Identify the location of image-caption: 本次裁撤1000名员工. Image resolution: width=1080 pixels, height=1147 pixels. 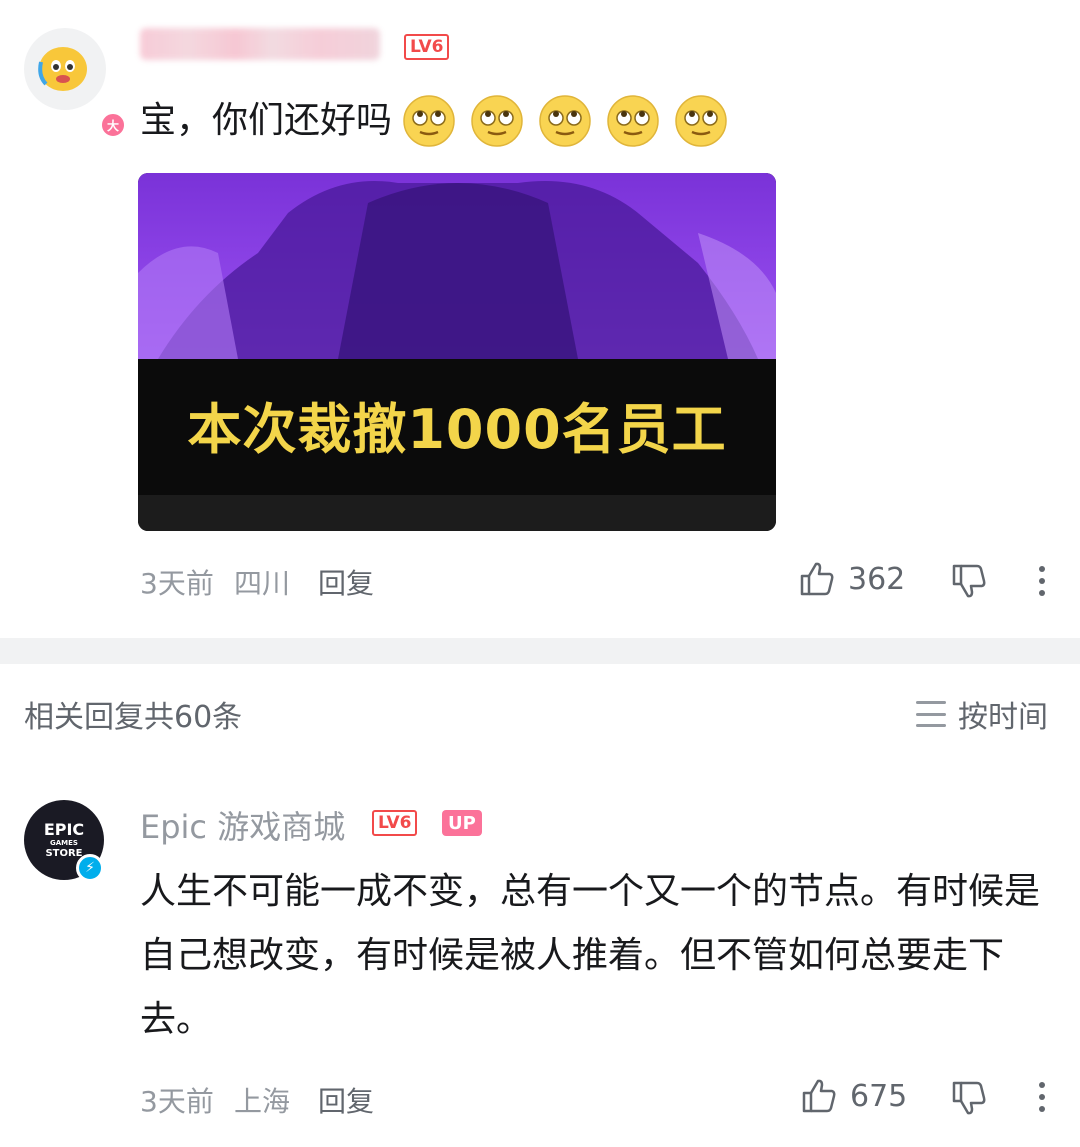
(457, 429).